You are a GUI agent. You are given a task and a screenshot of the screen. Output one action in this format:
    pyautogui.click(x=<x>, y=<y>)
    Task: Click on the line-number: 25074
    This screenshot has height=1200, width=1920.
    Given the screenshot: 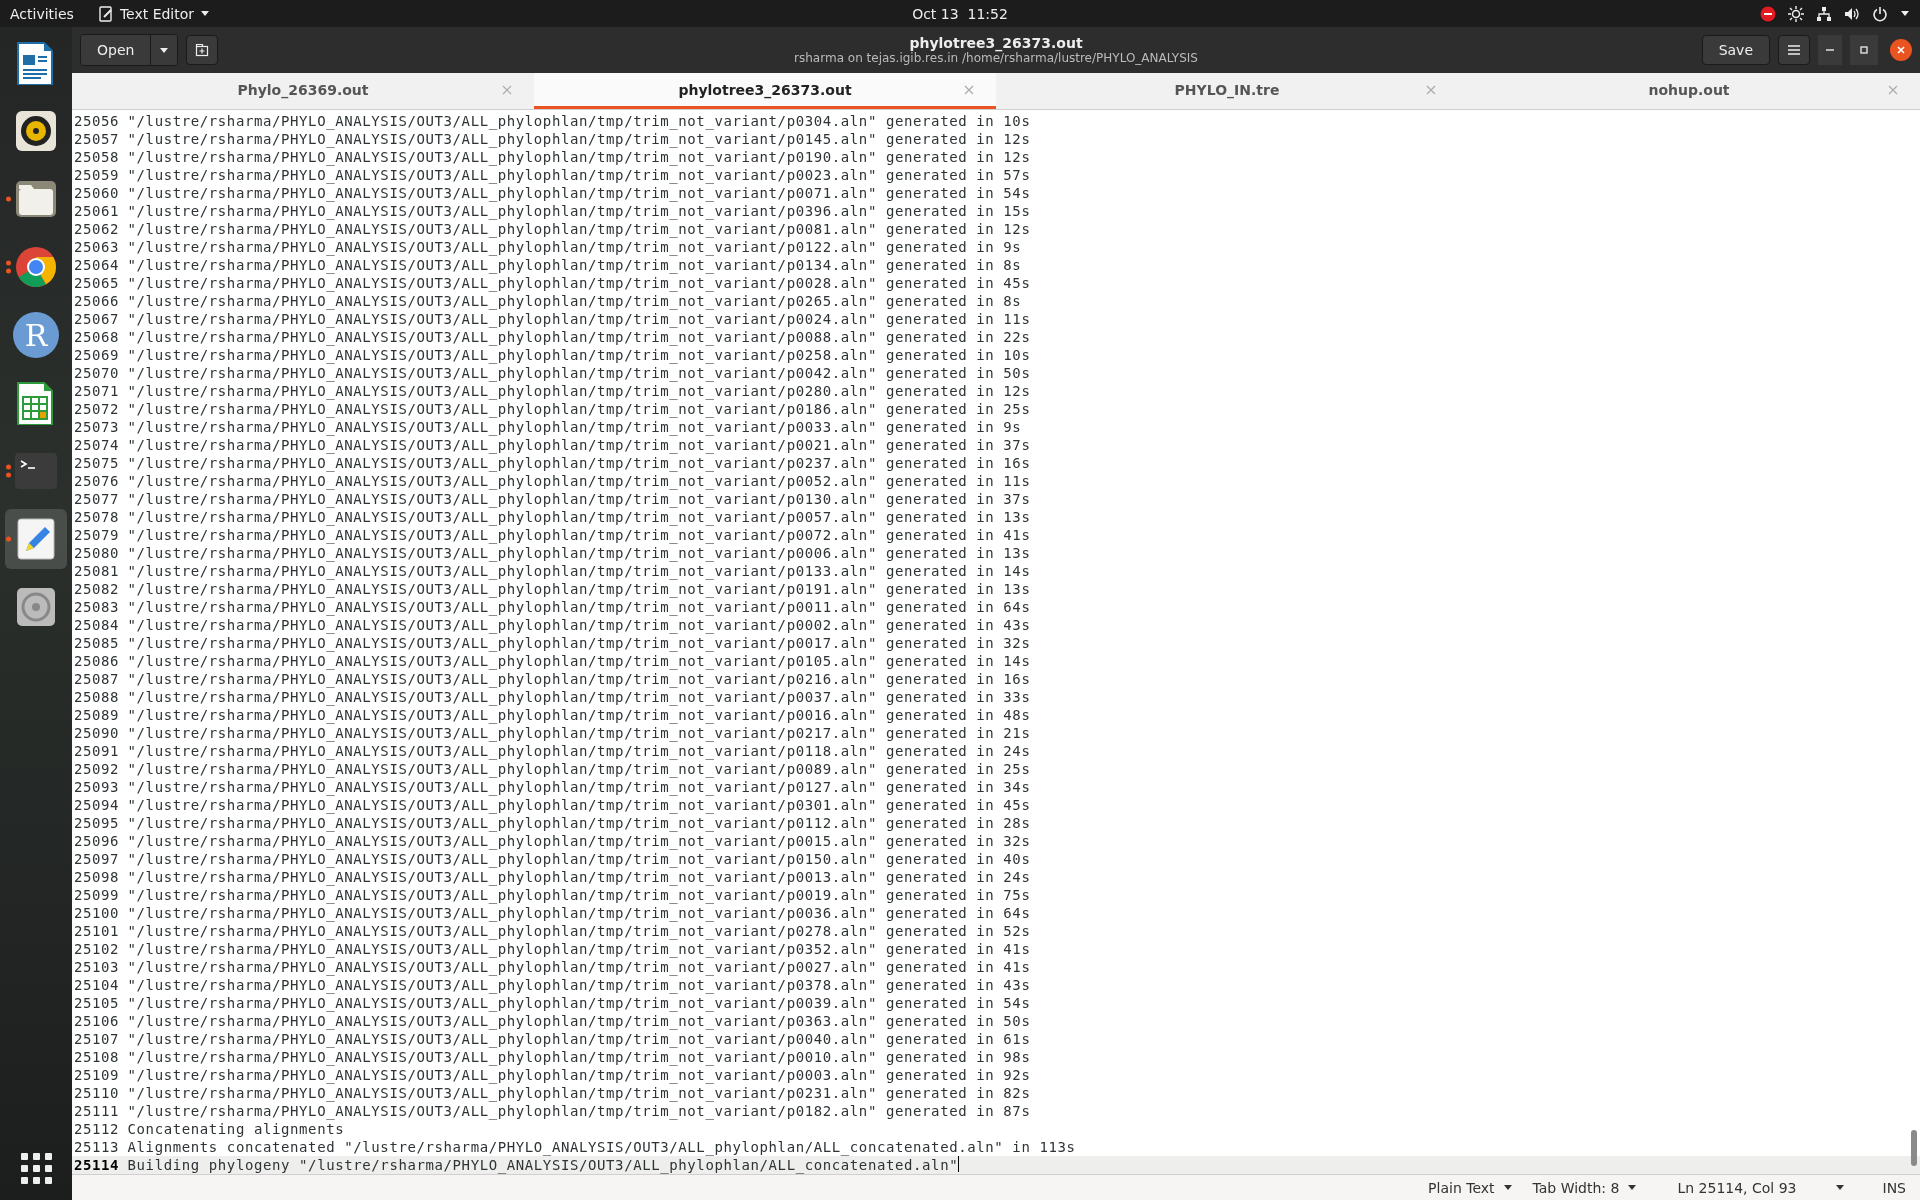 What is the action you would take?
    pyautogui.click(x=96, y=445)
    